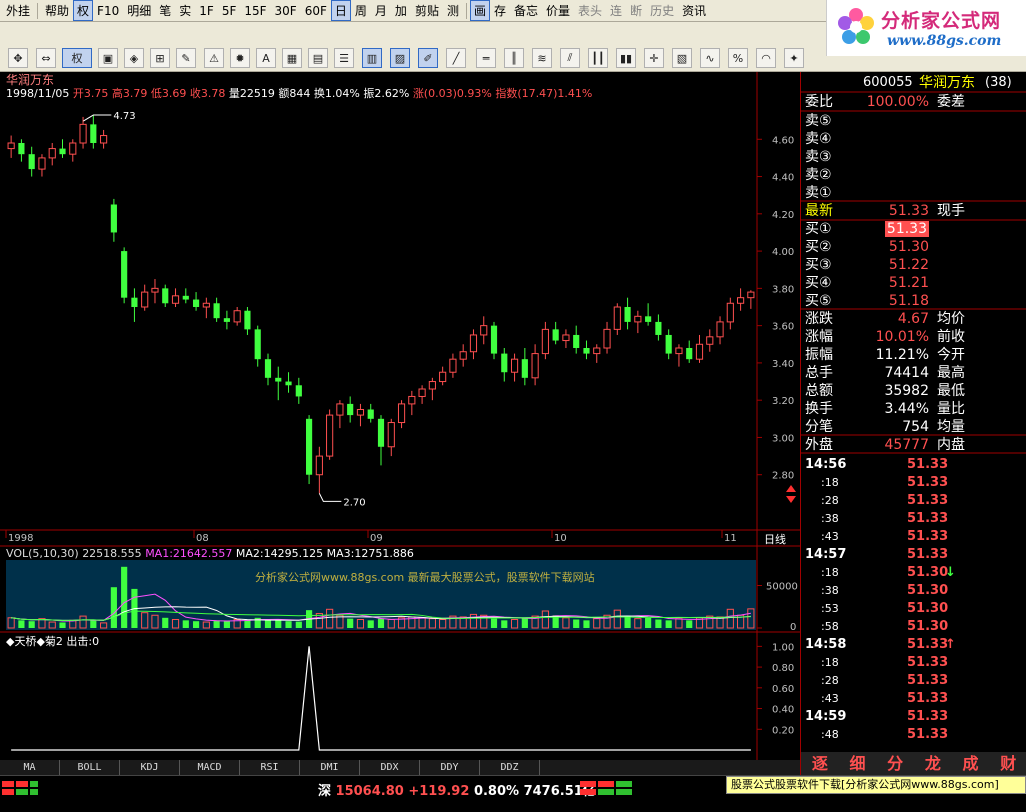  I want to click on menu-item-25: 历史, so click(662, 10).